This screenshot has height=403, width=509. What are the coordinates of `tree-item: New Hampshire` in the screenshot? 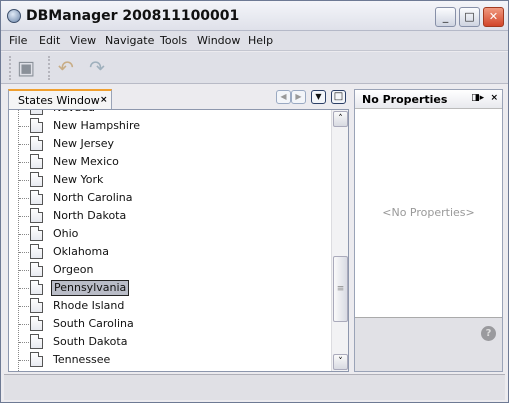 It's located at (169, 126).